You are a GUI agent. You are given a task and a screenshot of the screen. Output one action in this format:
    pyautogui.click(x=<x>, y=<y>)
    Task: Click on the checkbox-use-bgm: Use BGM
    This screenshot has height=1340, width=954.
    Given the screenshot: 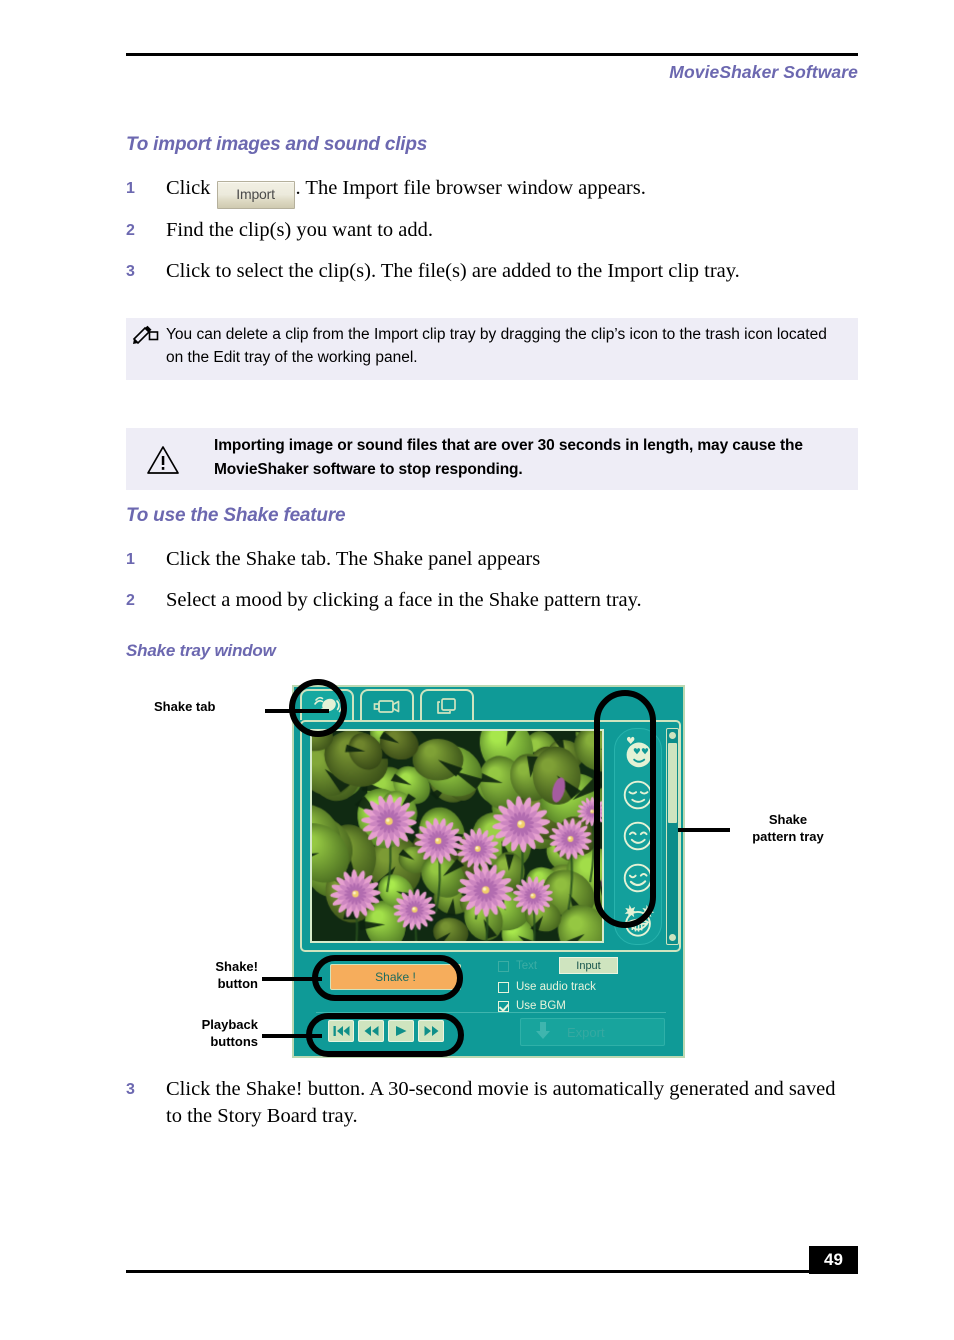 What is the action you would take?
    pyautogui.click(x=532, y=1006)
    